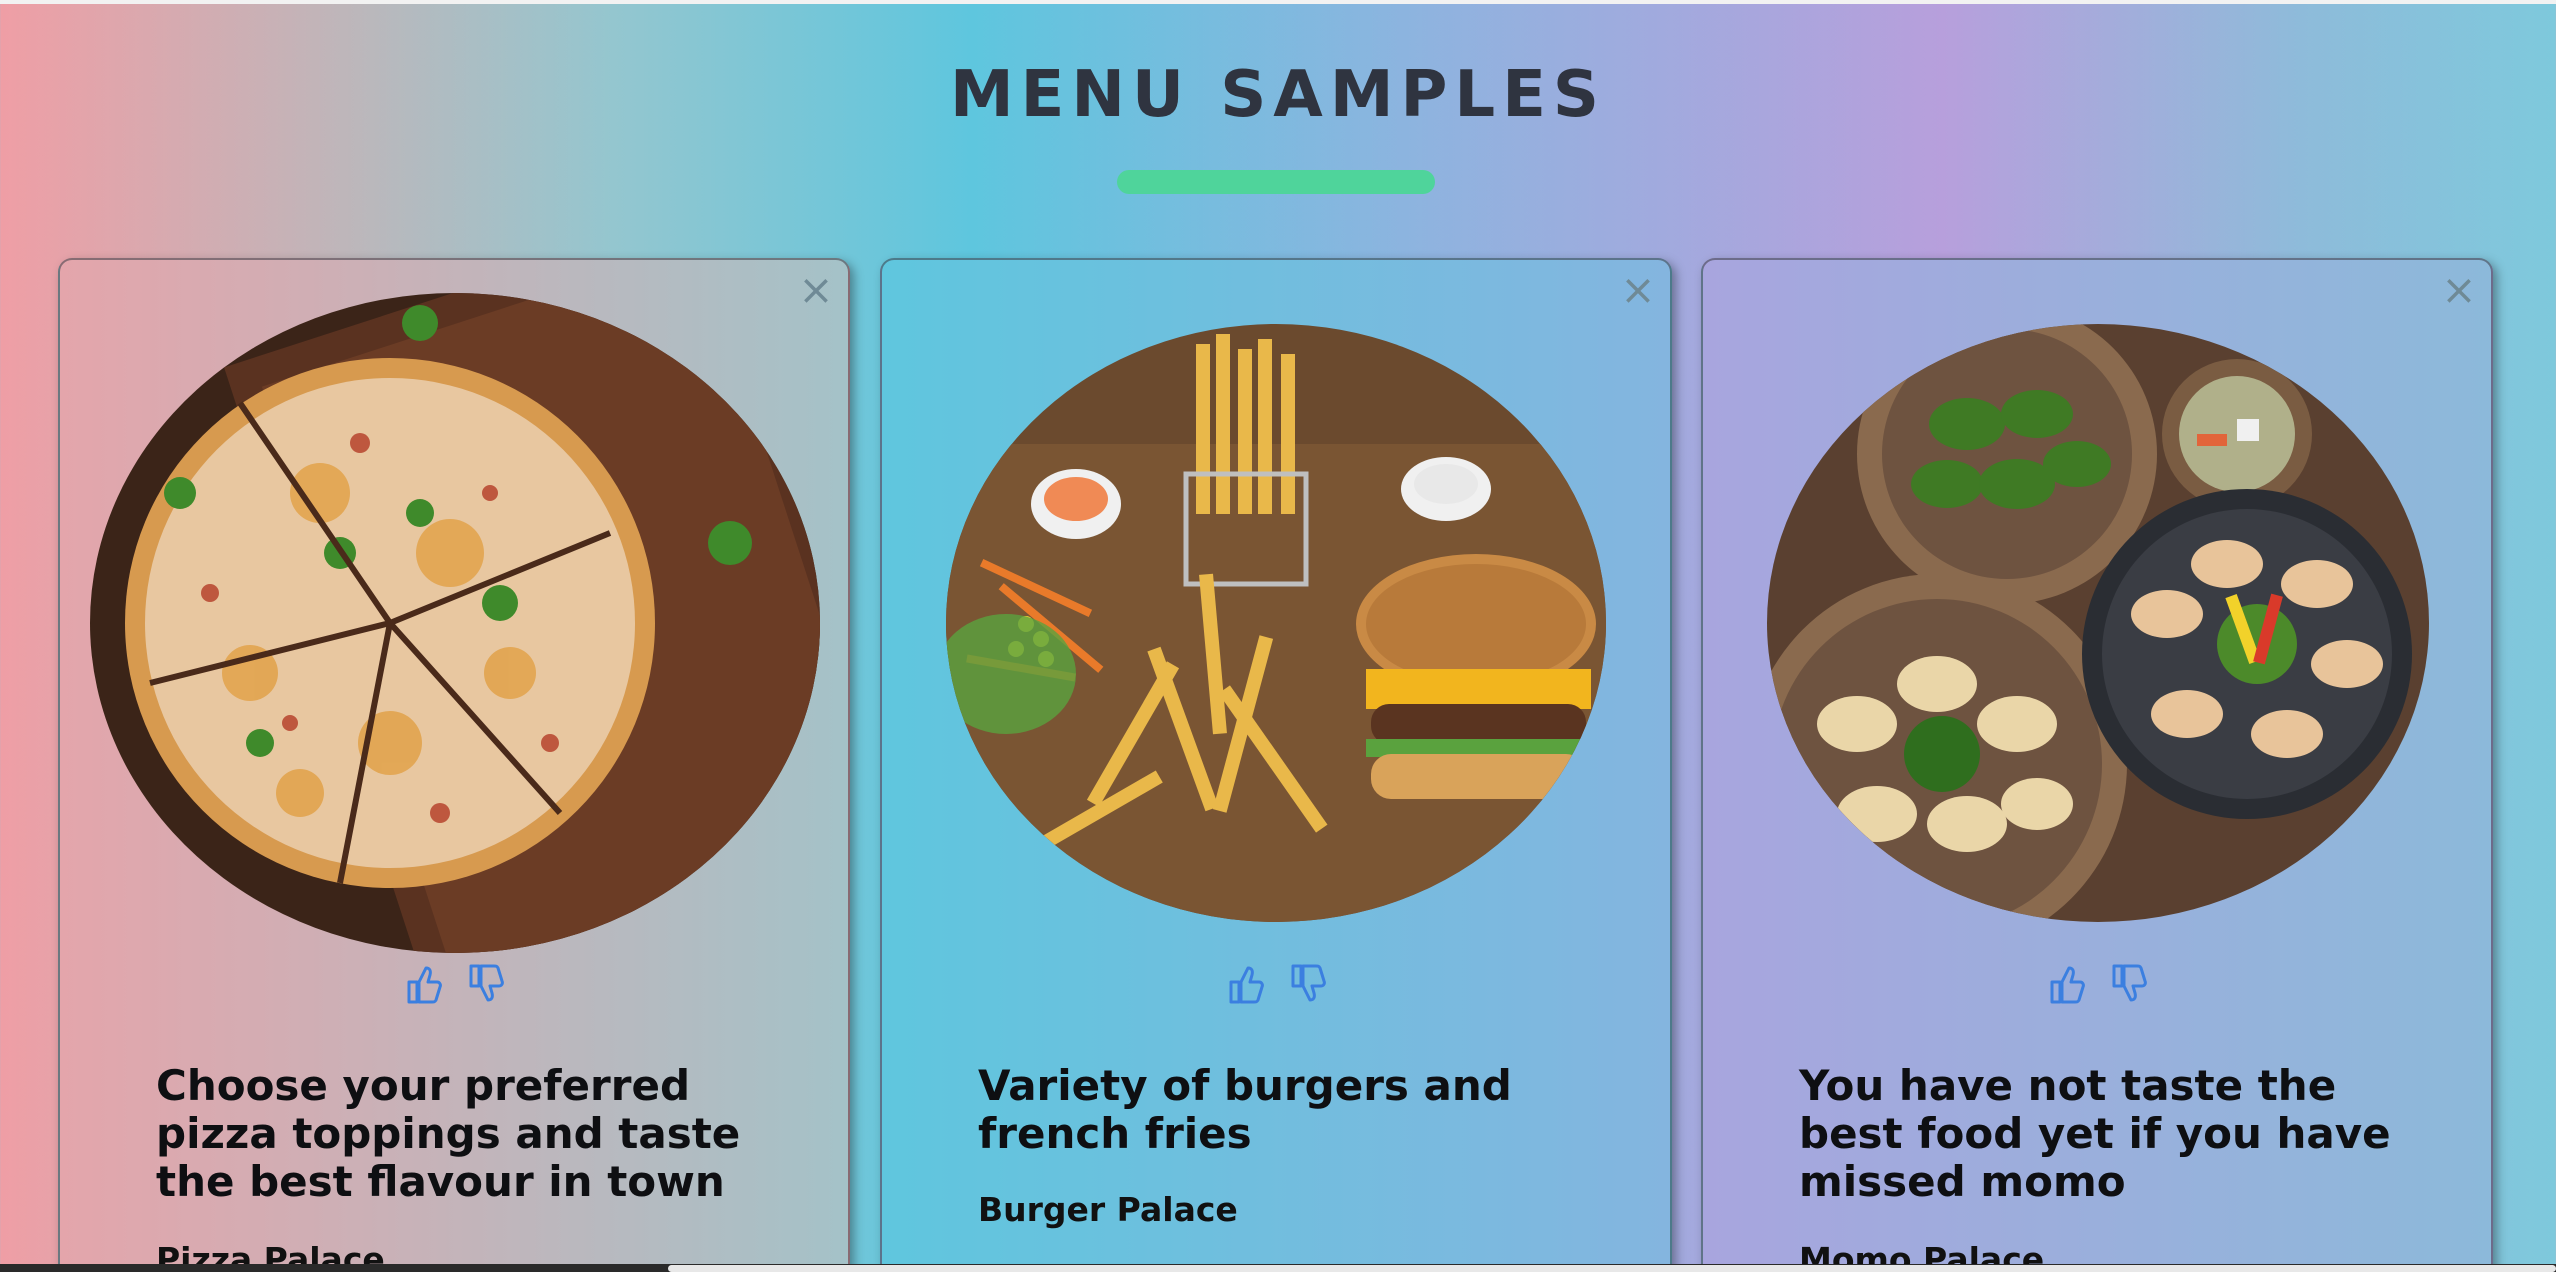 The image size is (2556, 1272). What do you see at coordinates (2098, 623) in the screenshot?
I see `momo-photo` at bounding box center [2098, 623].